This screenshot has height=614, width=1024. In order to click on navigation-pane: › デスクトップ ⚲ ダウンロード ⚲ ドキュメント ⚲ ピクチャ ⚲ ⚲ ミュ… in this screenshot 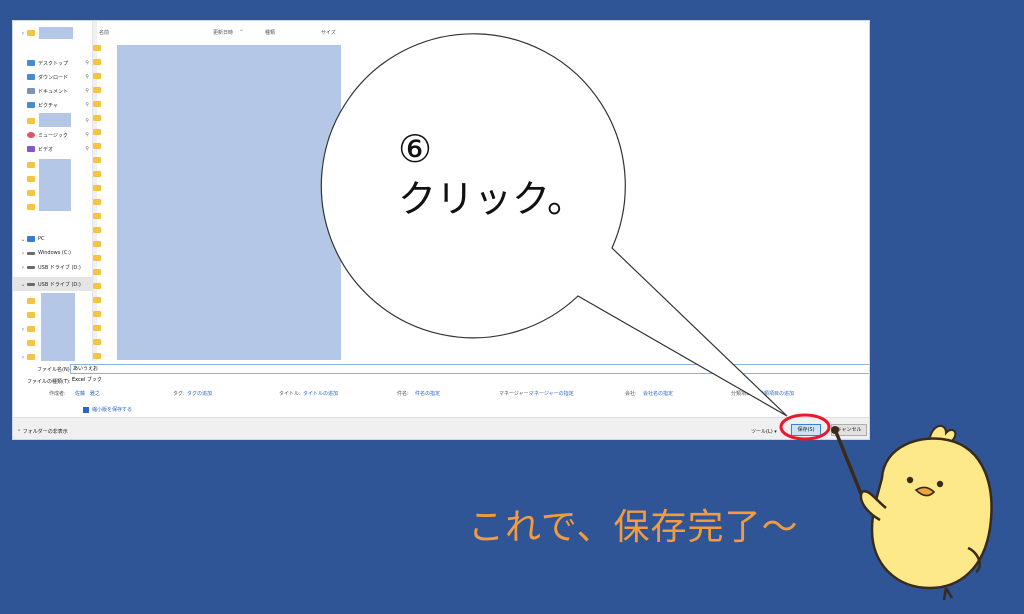, I will do `click(53, 191)`.